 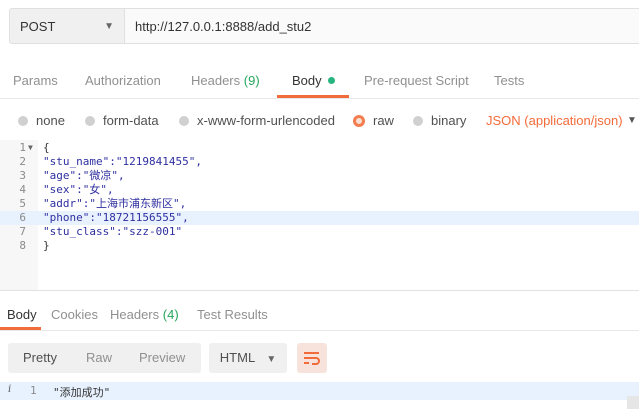 I want to click on response-format-label: HTML, so click(x=237, y=357).